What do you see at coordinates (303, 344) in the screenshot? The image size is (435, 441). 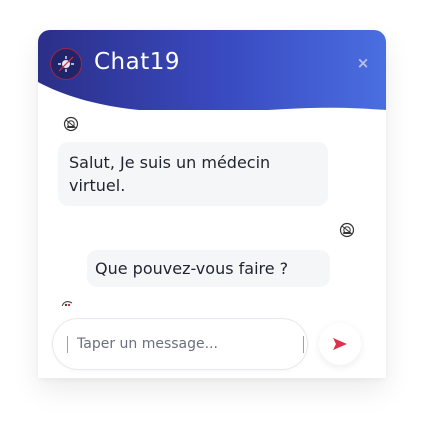 I see `input-divider-right` at bounding box center [303, 344].